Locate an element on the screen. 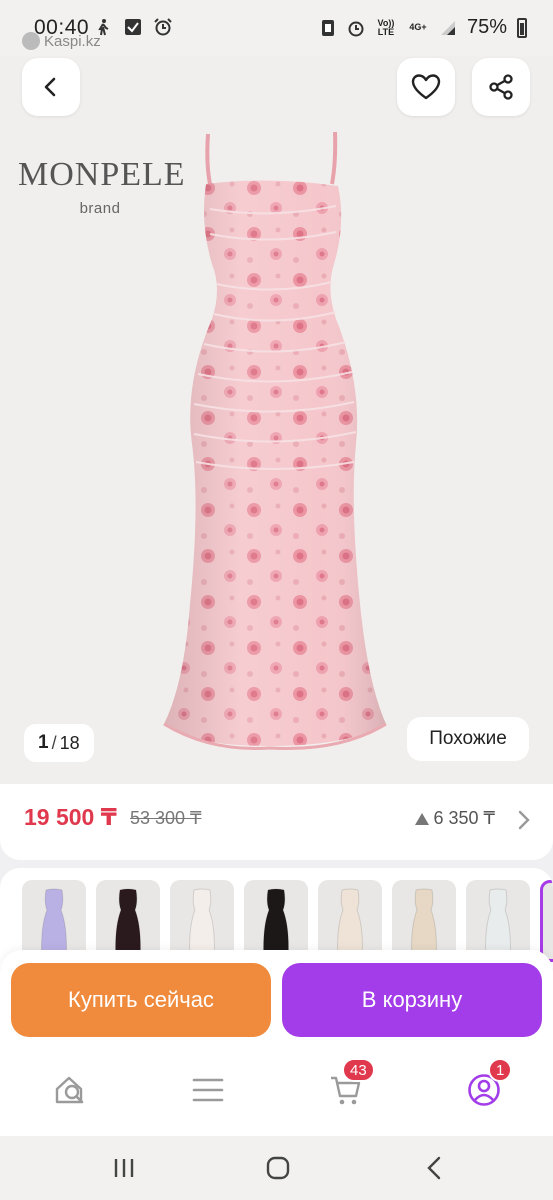 The image size is (553, 1200). back-button is located at coordinates (51, 87).